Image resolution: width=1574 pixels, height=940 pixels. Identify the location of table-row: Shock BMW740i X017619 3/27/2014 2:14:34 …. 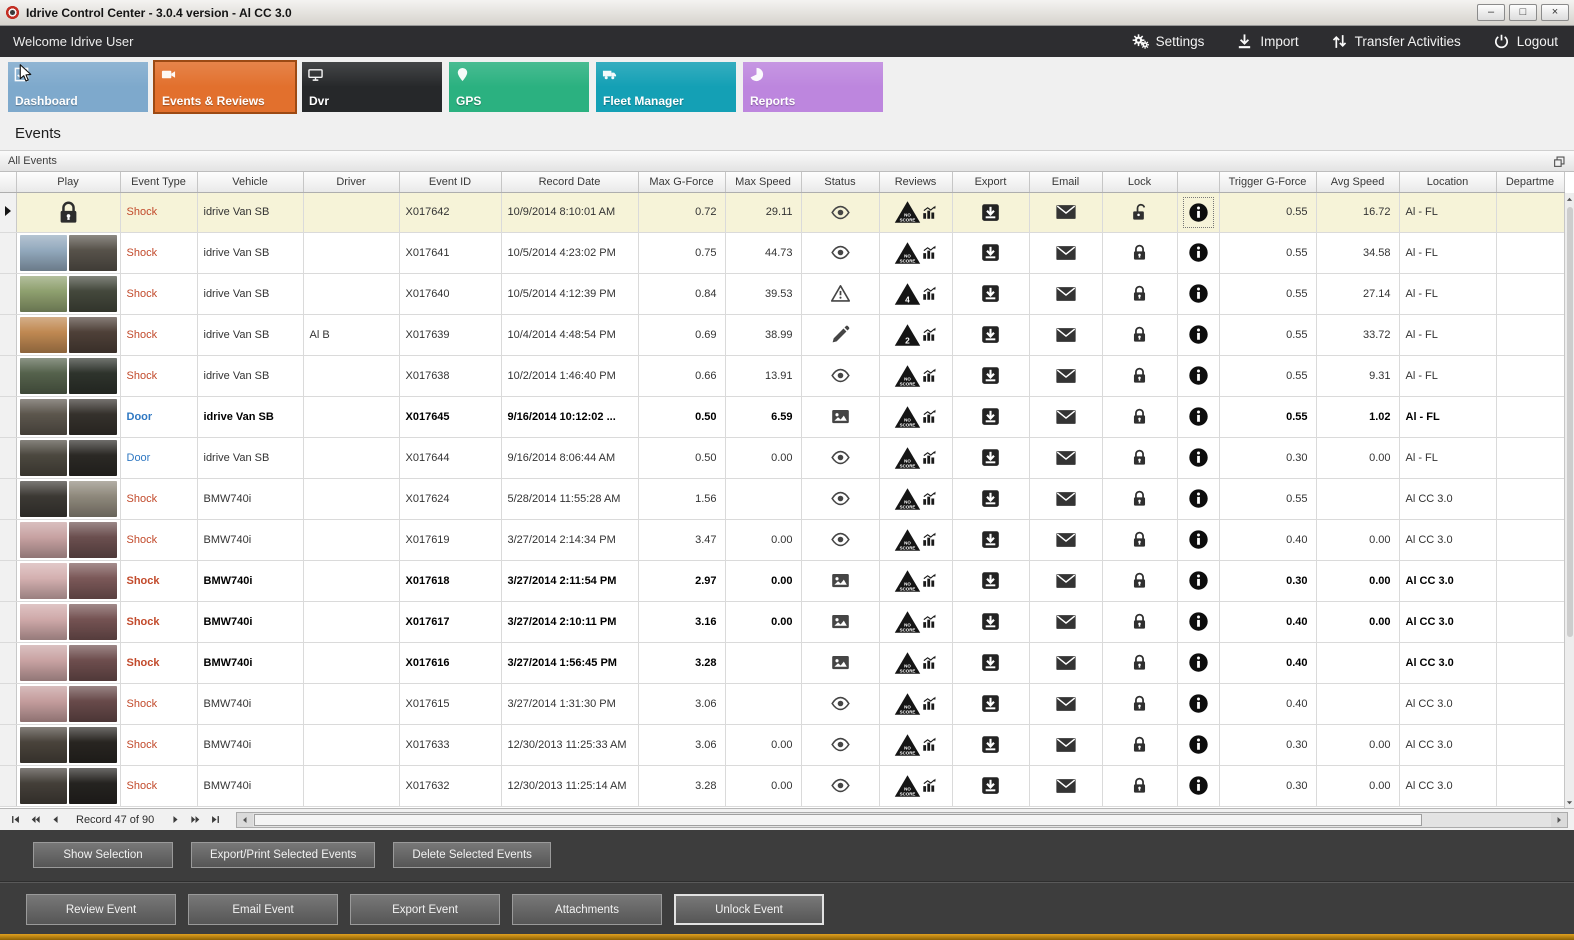
(782, 540).